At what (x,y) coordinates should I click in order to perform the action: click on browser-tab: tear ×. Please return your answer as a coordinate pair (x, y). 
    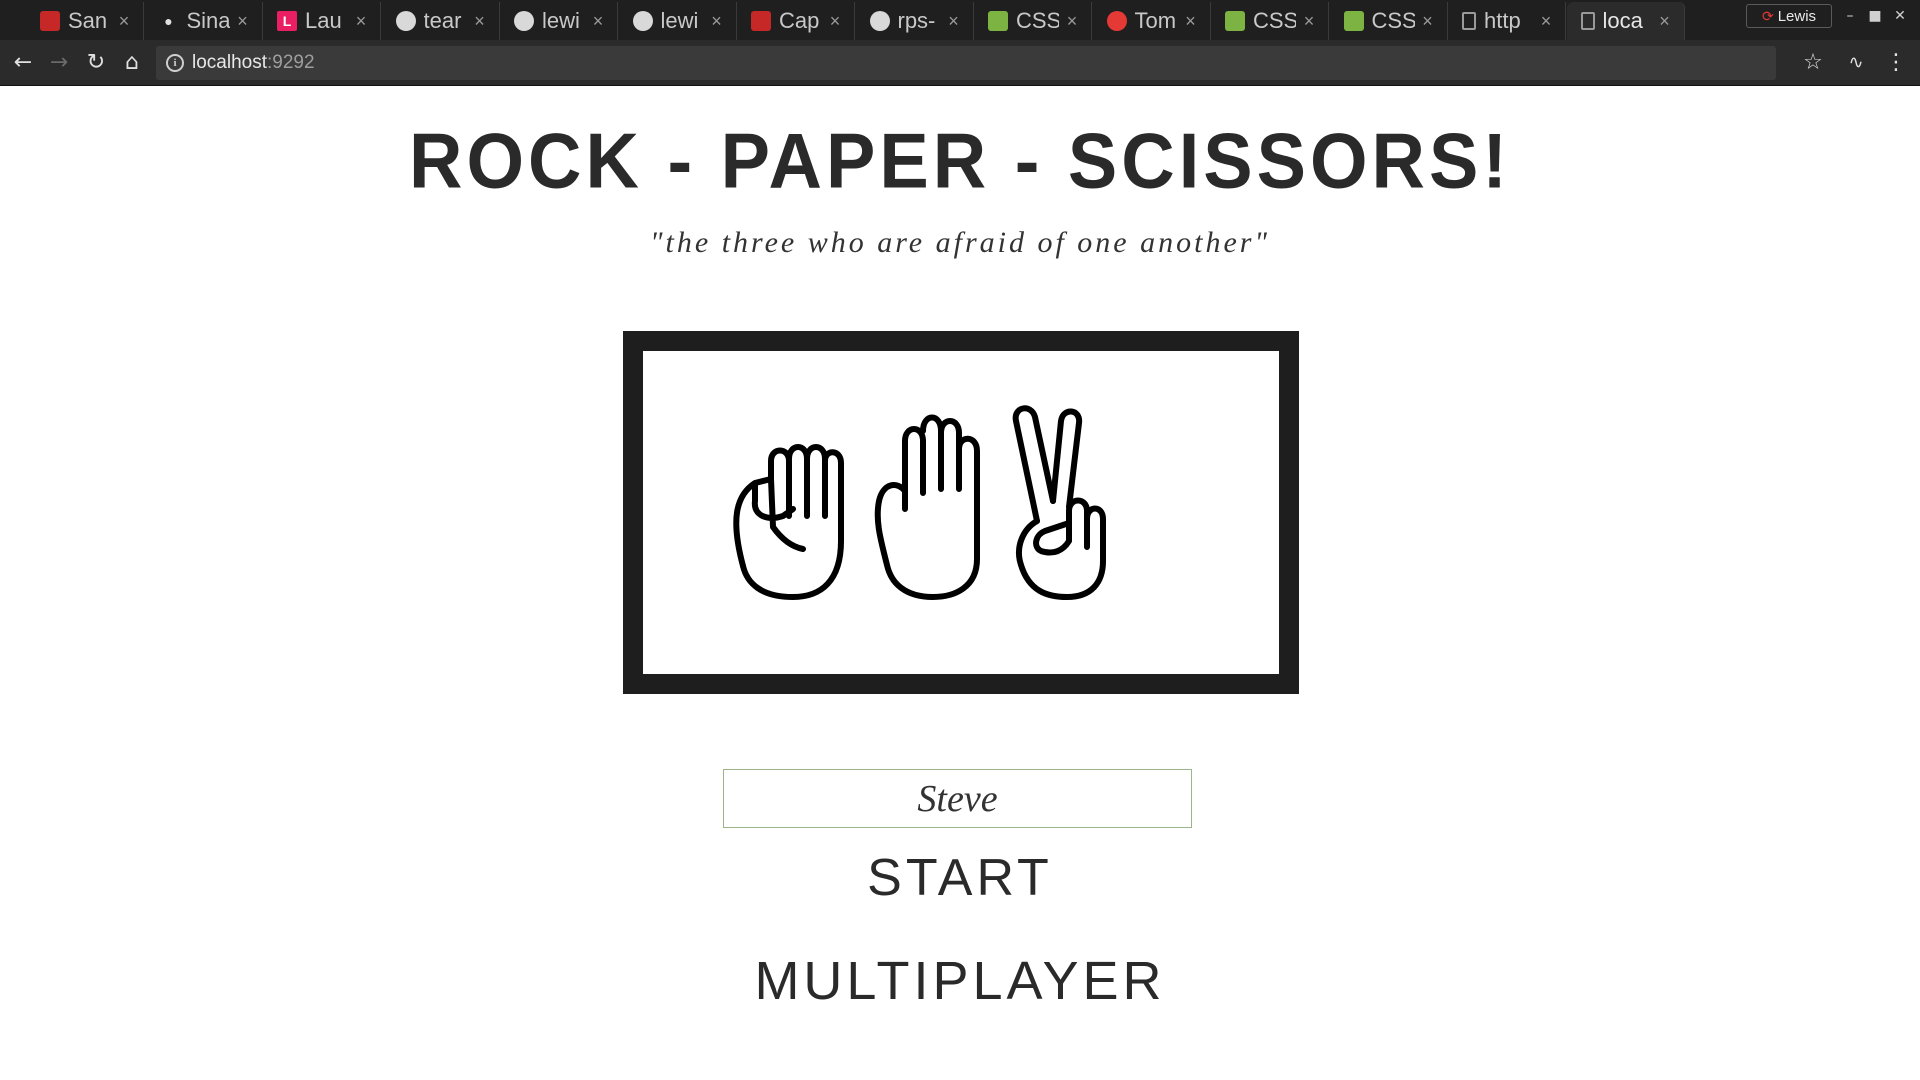
    Looking at the image, I should click on (441, 21).